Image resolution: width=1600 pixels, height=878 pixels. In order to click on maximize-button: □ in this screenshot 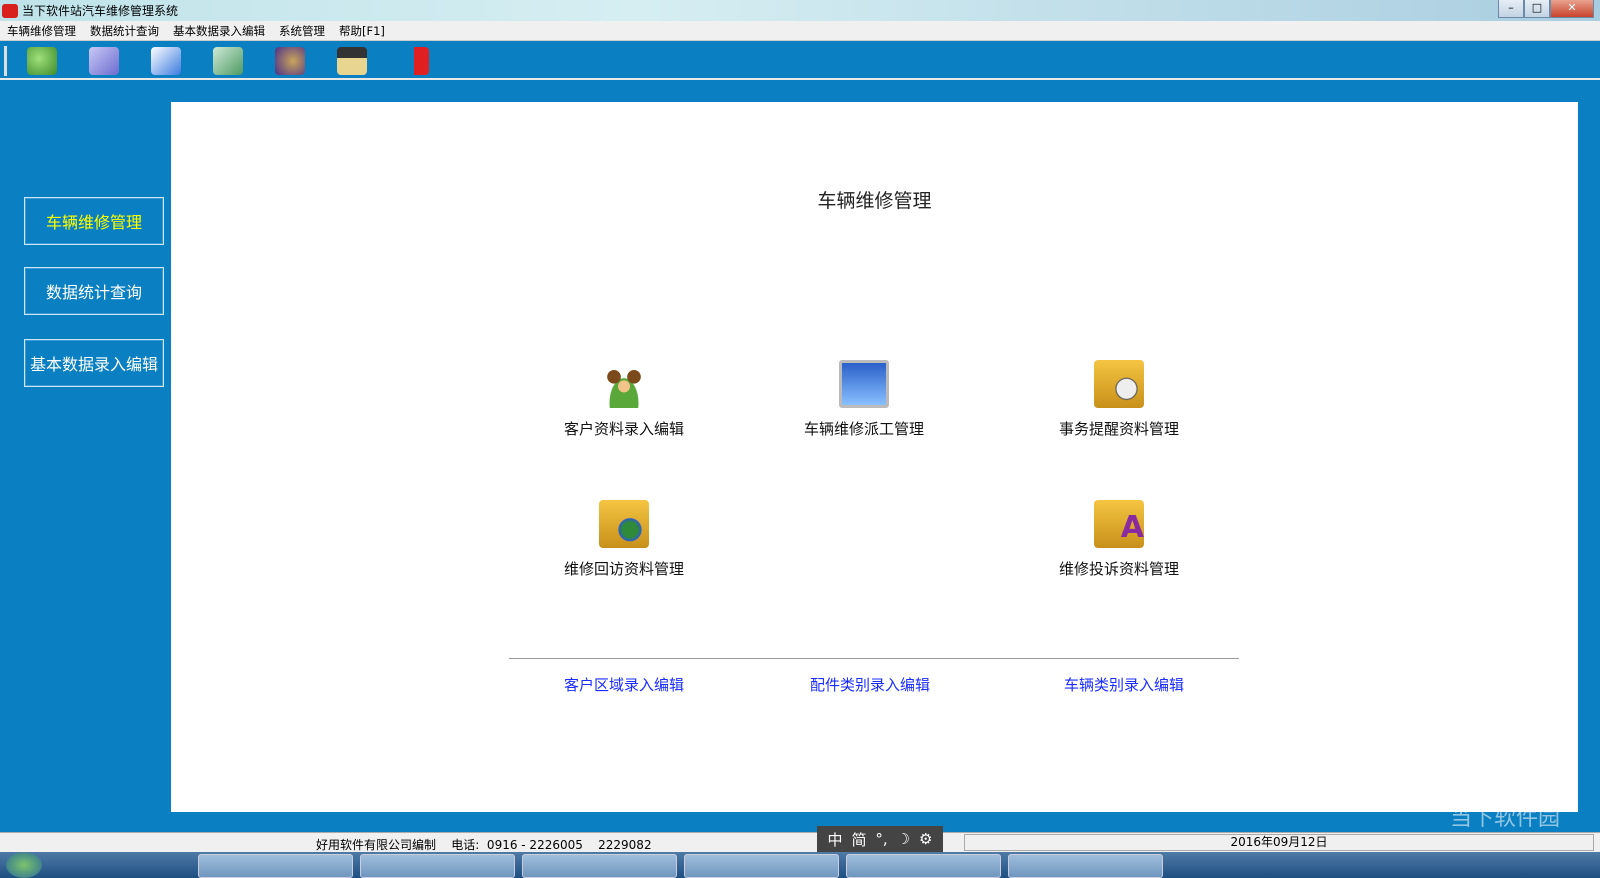, I will do `click(1537, 9)`.